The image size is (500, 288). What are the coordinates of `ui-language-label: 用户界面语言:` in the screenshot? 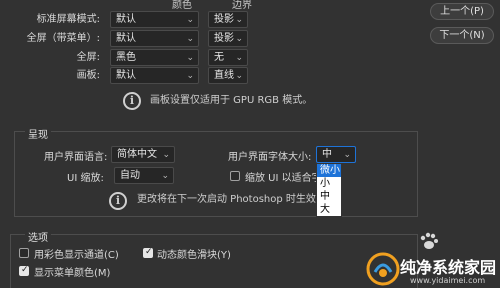 It's located at (76, 157).